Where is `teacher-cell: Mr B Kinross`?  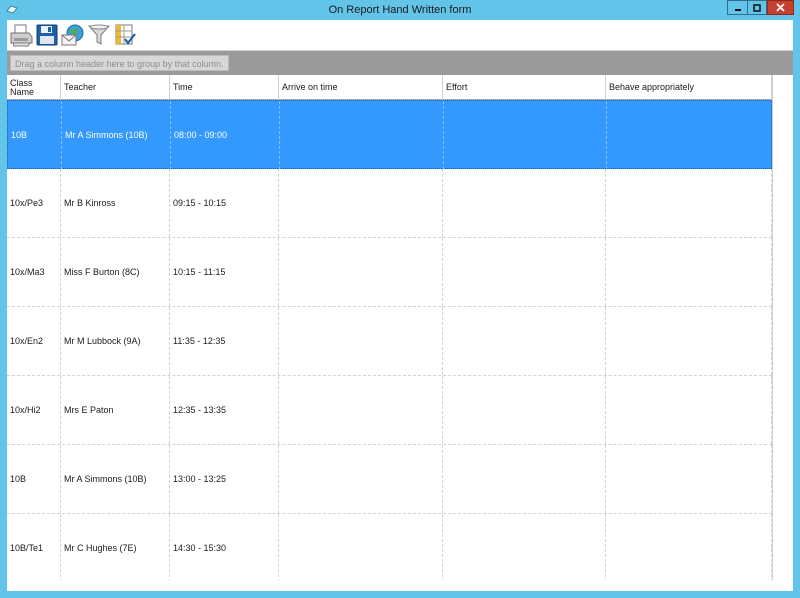 teacher-cell: Mr B Kinross is located at coordinates (115, 203).